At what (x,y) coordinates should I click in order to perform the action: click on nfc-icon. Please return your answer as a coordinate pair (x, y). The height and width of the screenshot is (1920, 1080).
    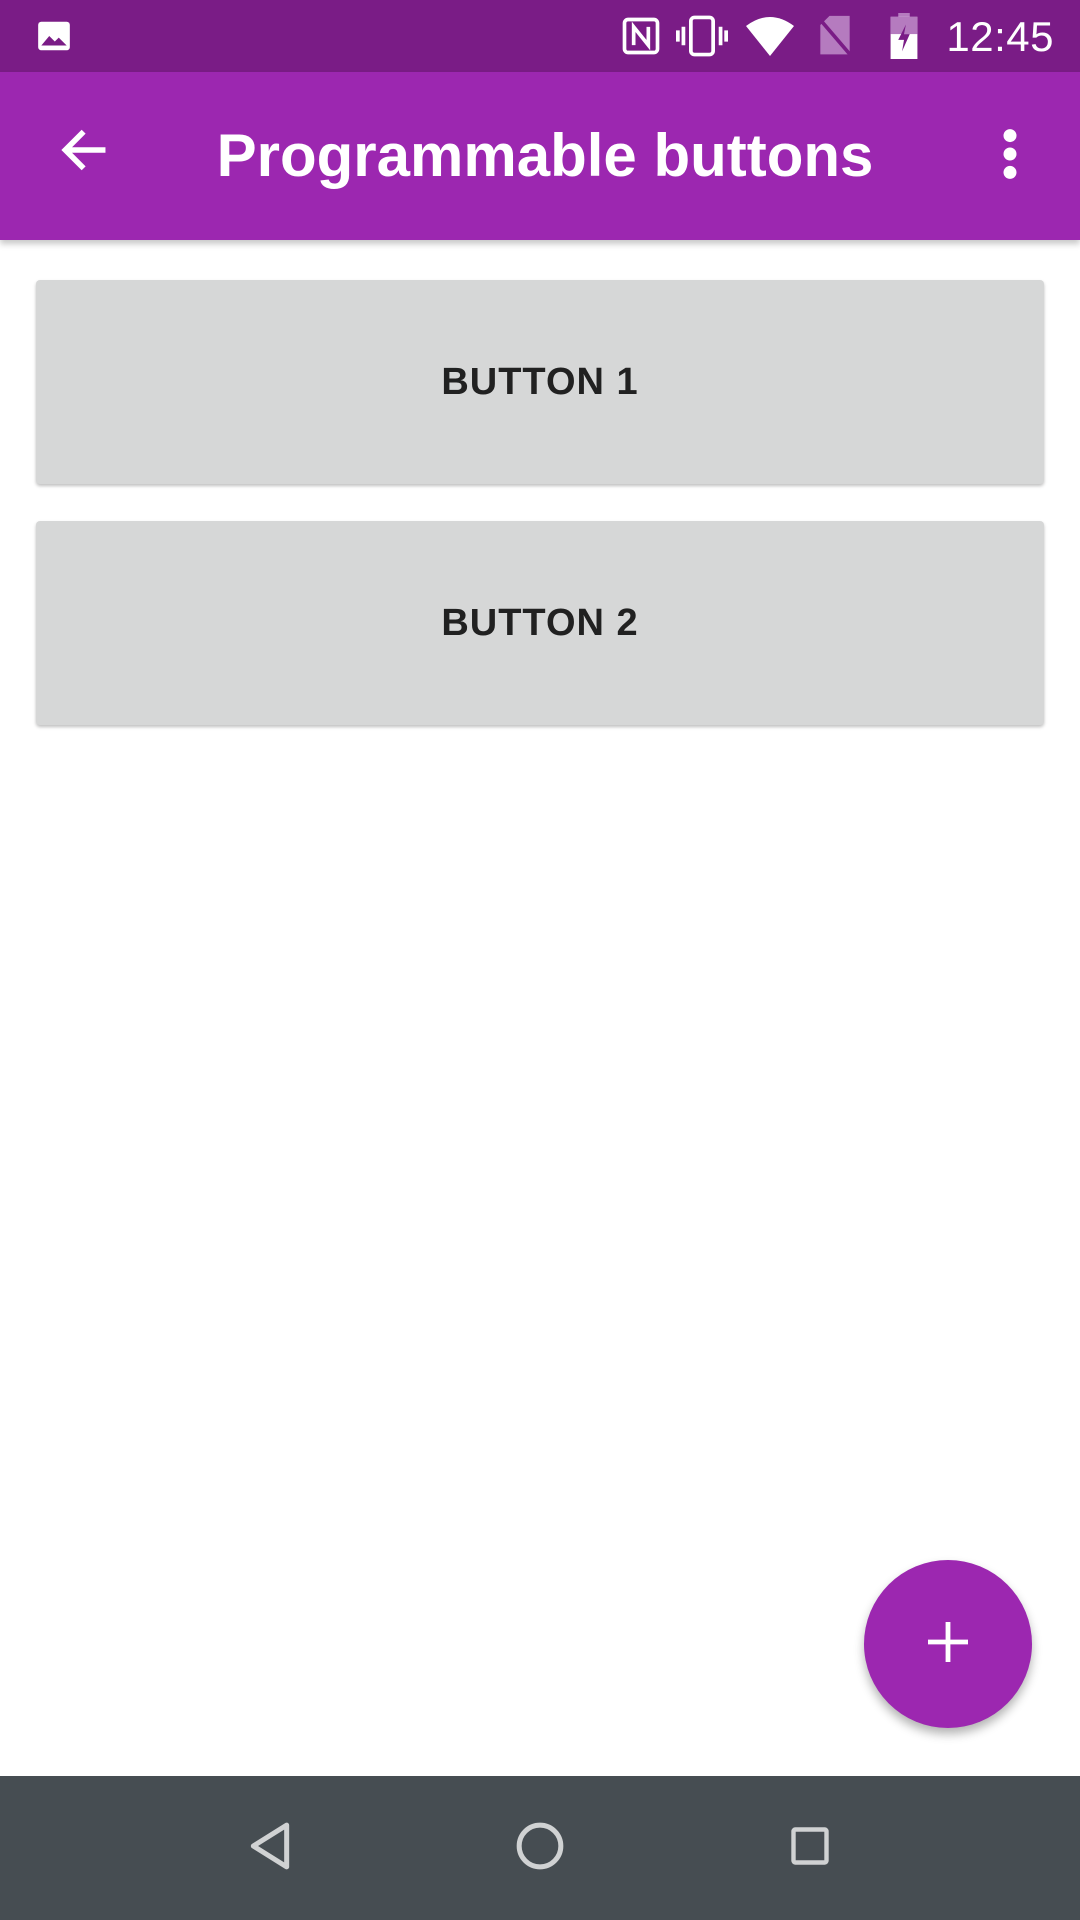
    Looking at the image, I should click on (641, 36).